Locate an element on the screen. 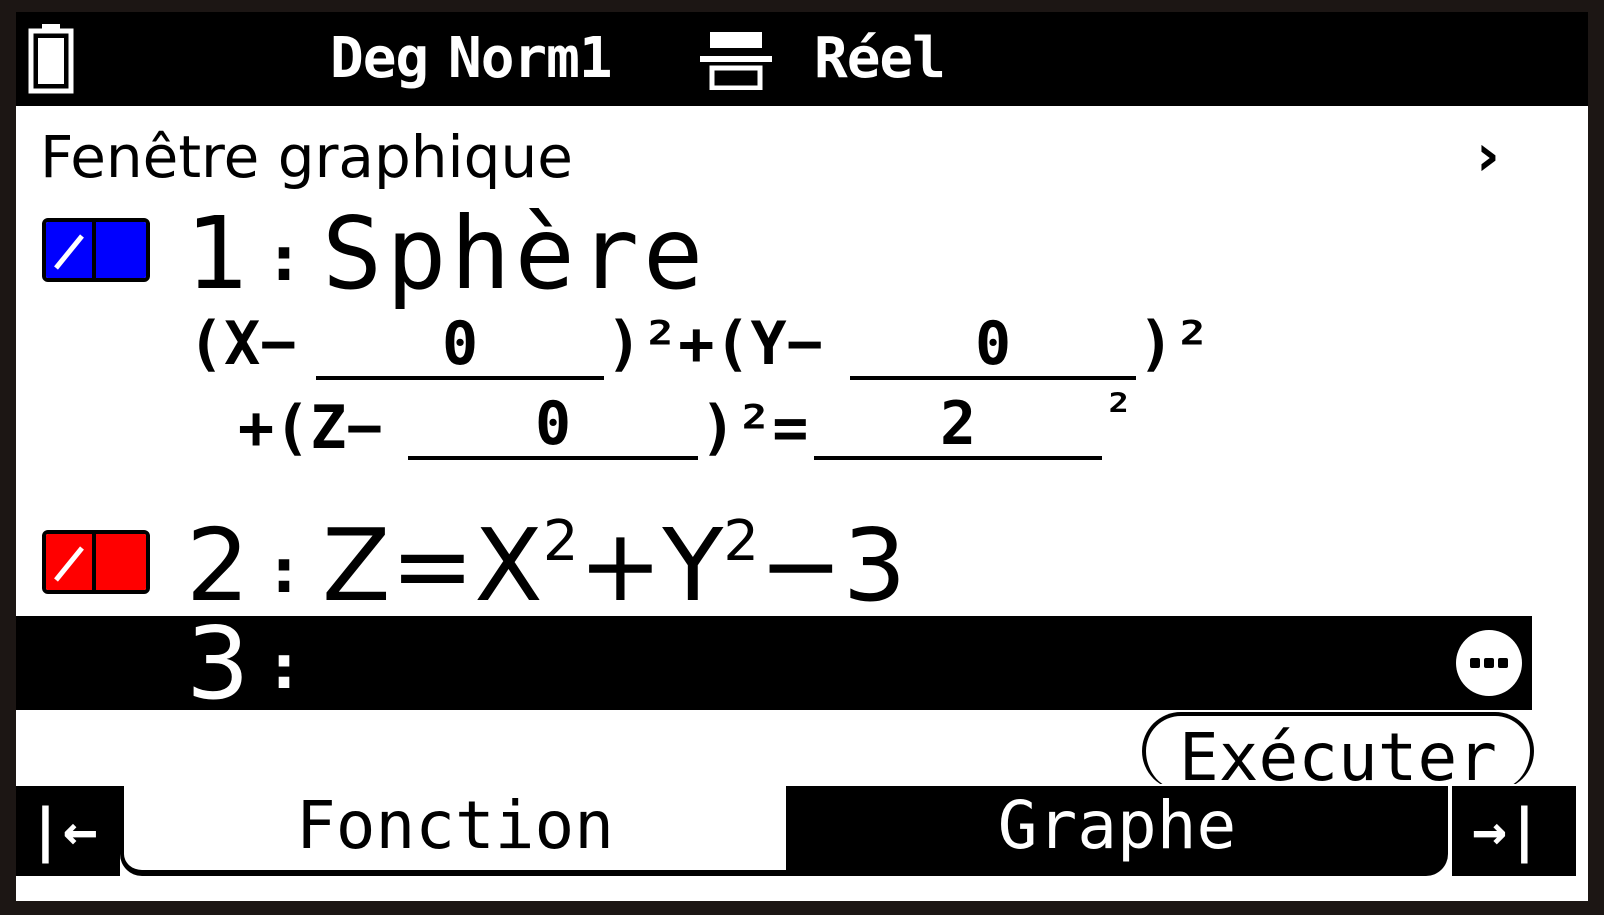 Image resolution: width=1604 pixels, height=915 pixels. arrow-to-start-icon: |← is located at coordinates (63, 830).